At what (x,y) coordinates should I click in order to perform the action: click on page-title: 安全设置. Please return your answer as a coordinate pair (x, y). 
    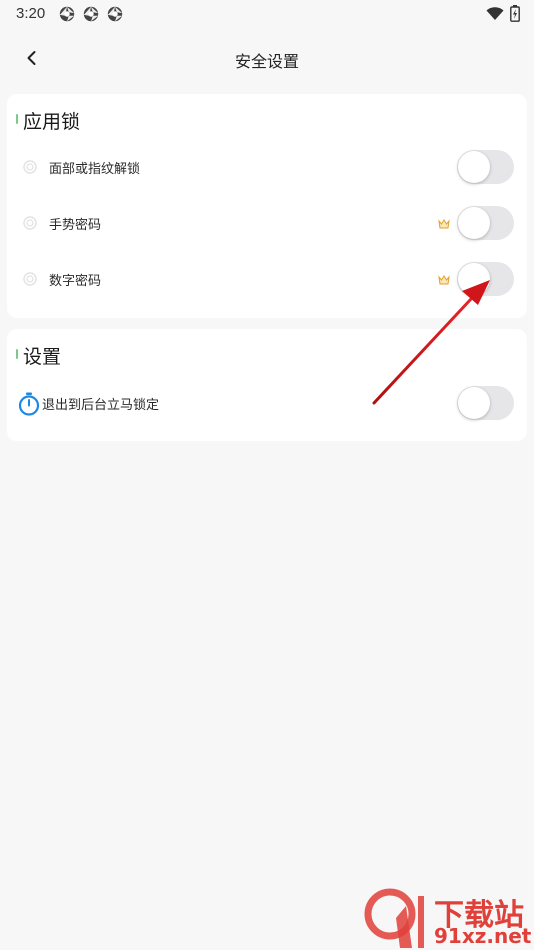
    Looking at the image, I should click on (266, 61).